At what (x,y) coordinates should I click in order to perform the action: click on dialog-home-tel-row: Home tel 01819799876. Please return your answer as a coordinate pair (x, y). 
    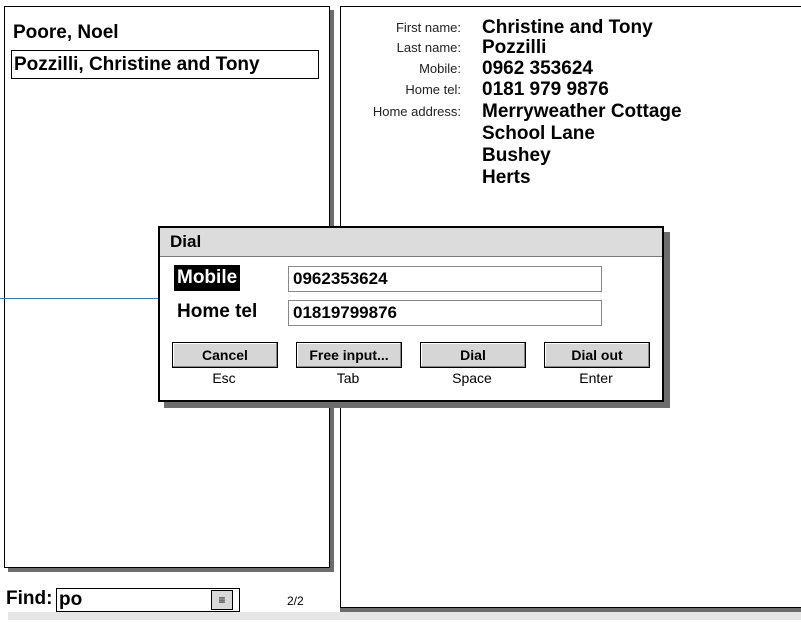
    Looking at the image, I should click on (410, 312).